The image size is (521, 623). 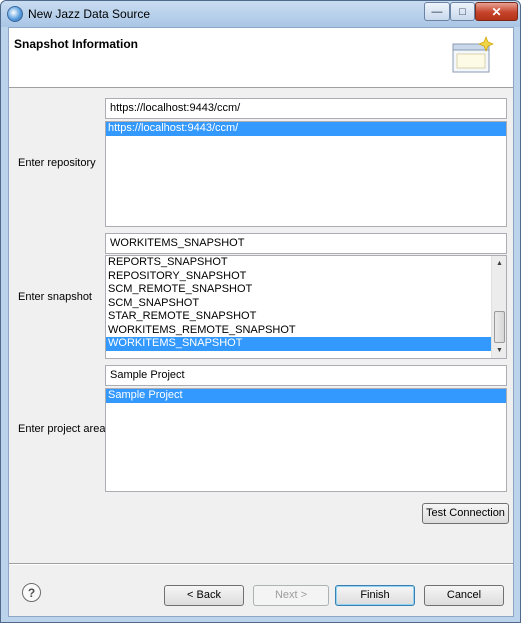 What do you see at coordinates (298, 331) in the screenshot?
I see `list-item: WORKITEMS_REMOTE_SNAPSHOT` at bounding box center [298, 331].